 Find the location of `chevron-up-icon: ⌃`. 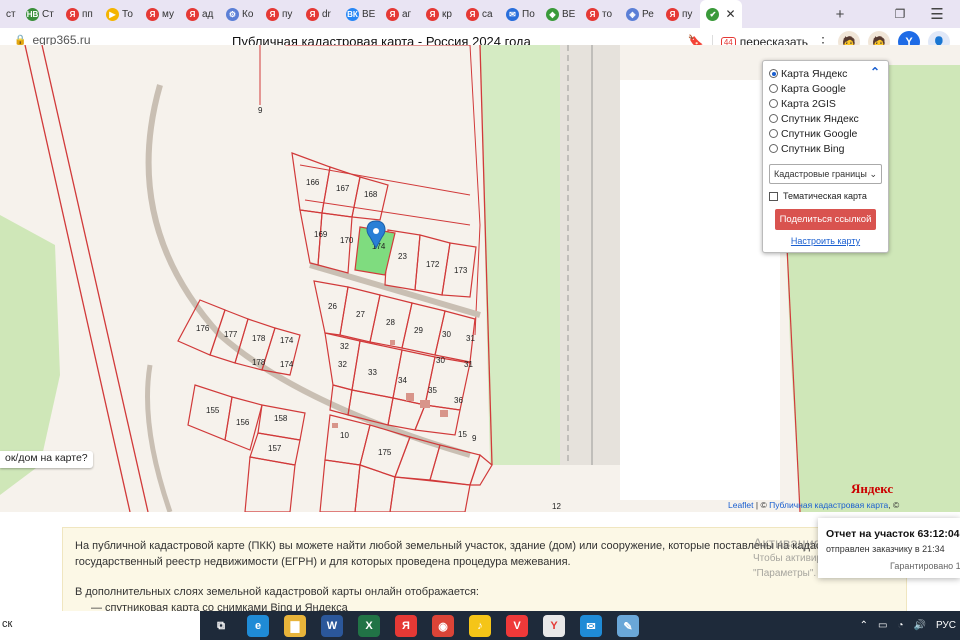

chevron-up-icon: ⌃ is located at coordinates (864, 625).